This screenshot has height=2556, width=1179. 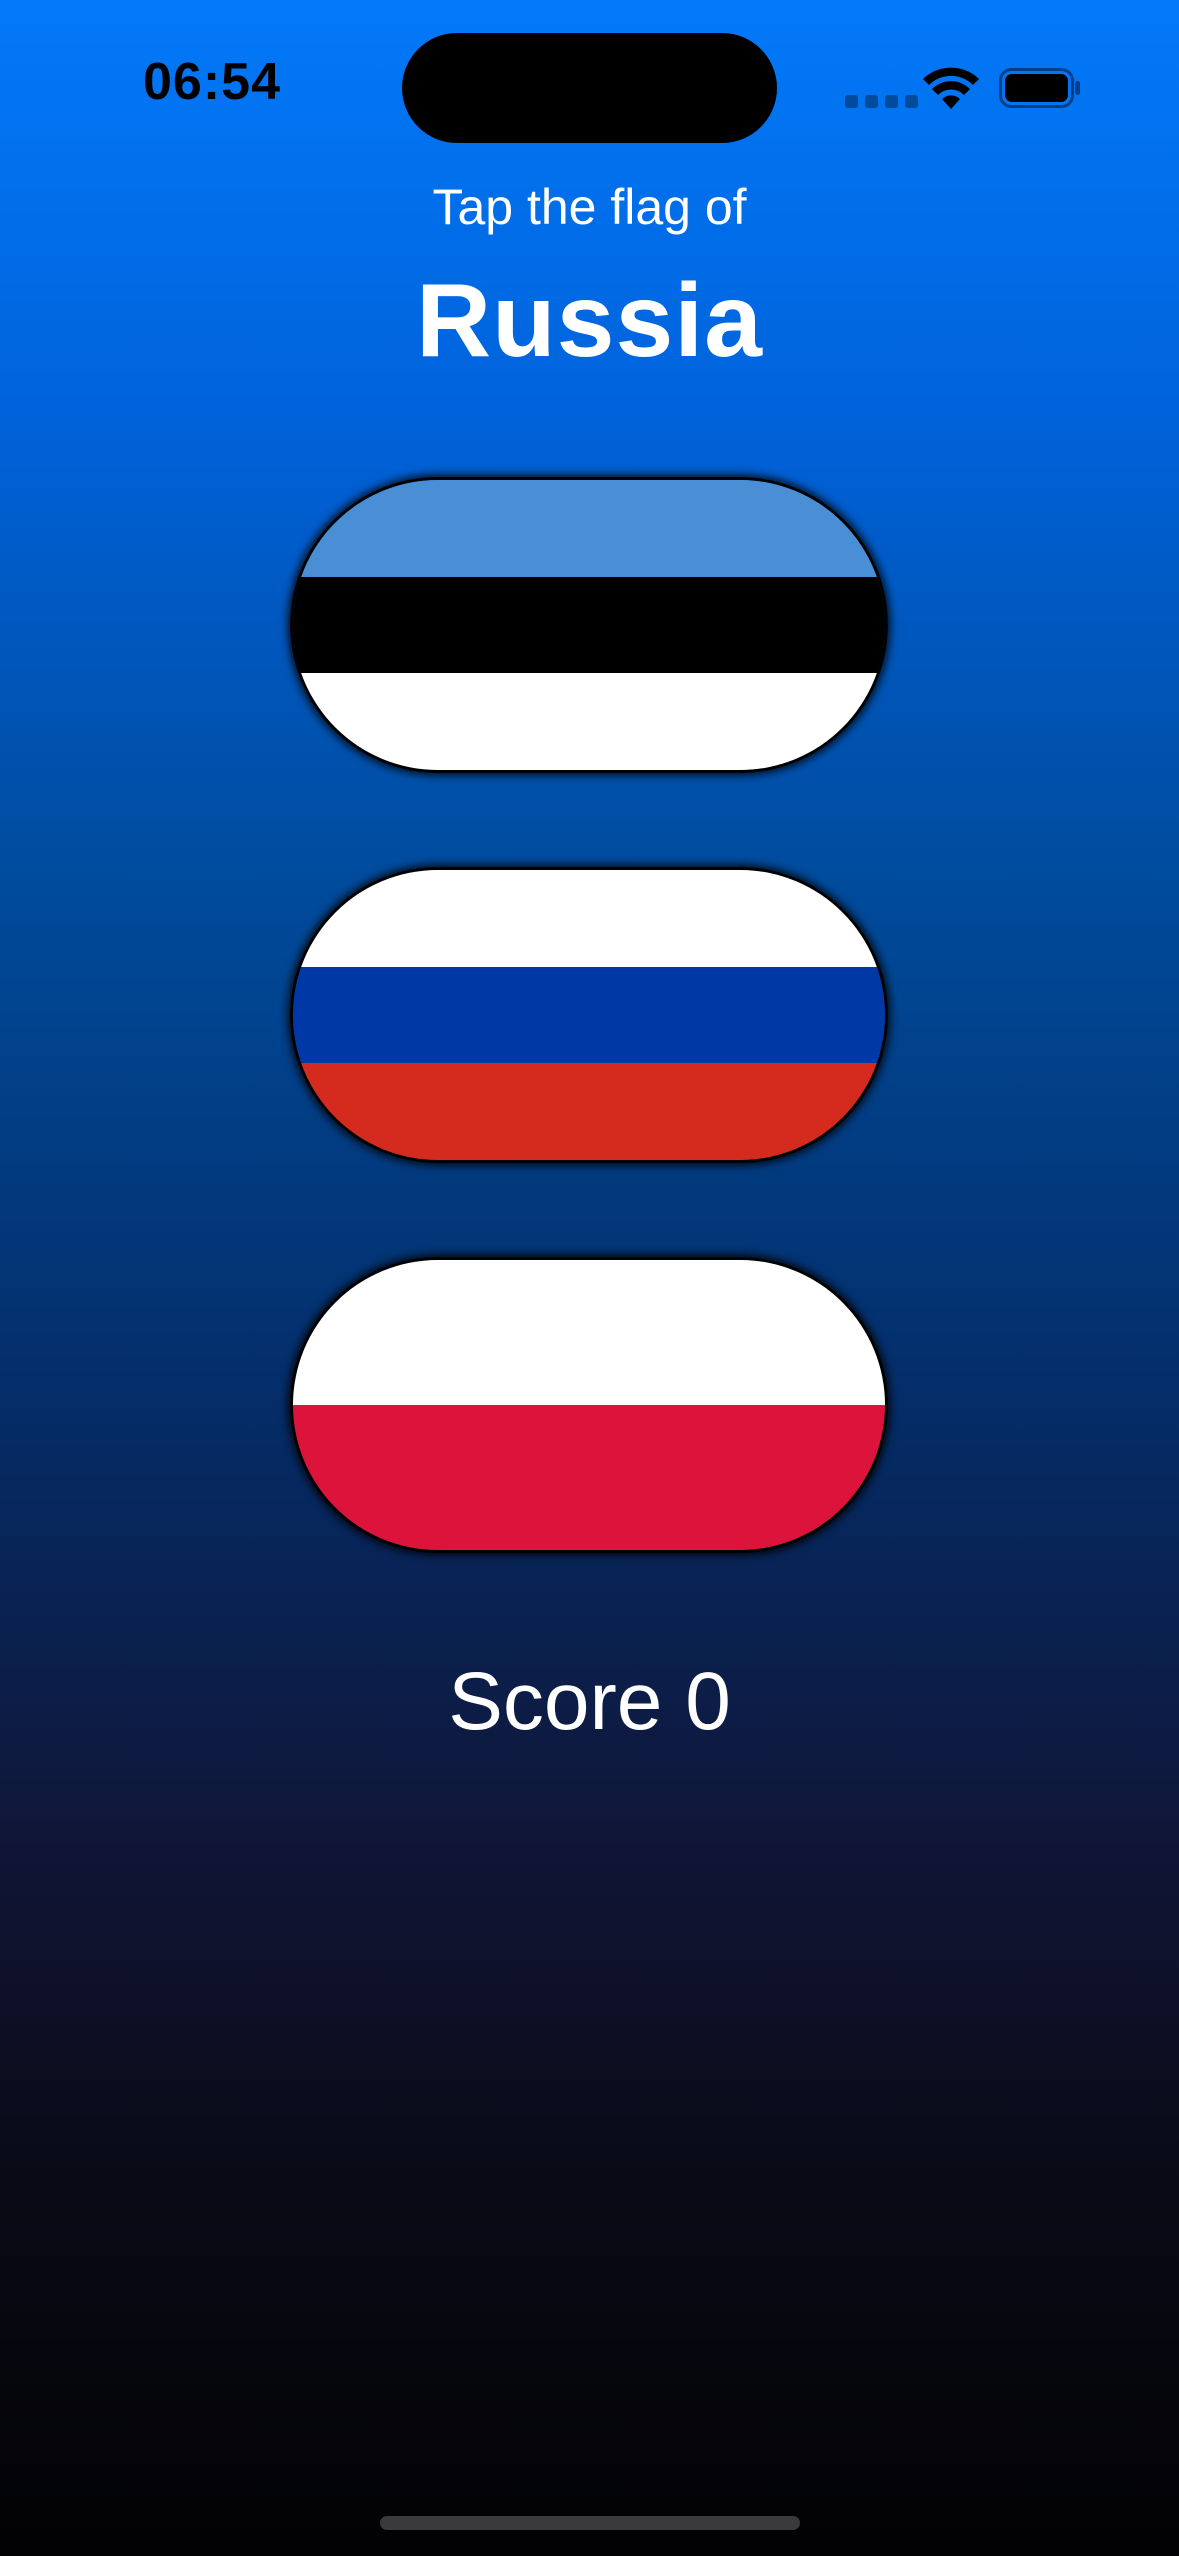 I want to click on flag-button-poland, so click(x=589, y=1405).